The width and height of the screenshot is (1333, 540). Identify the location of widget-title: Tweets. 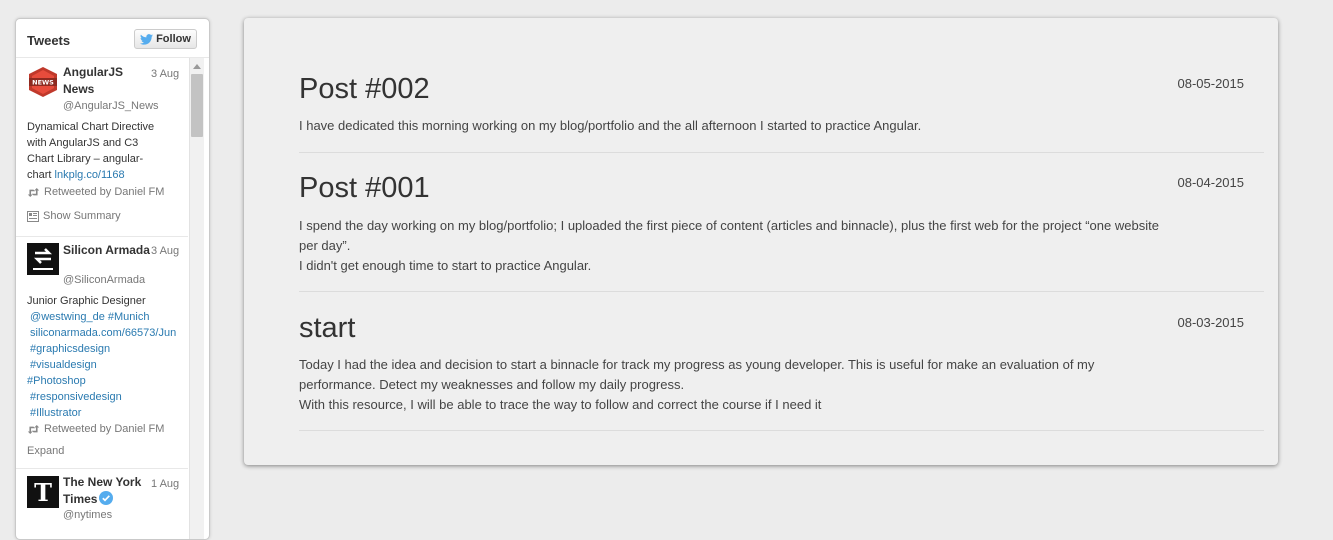
(49, 40).